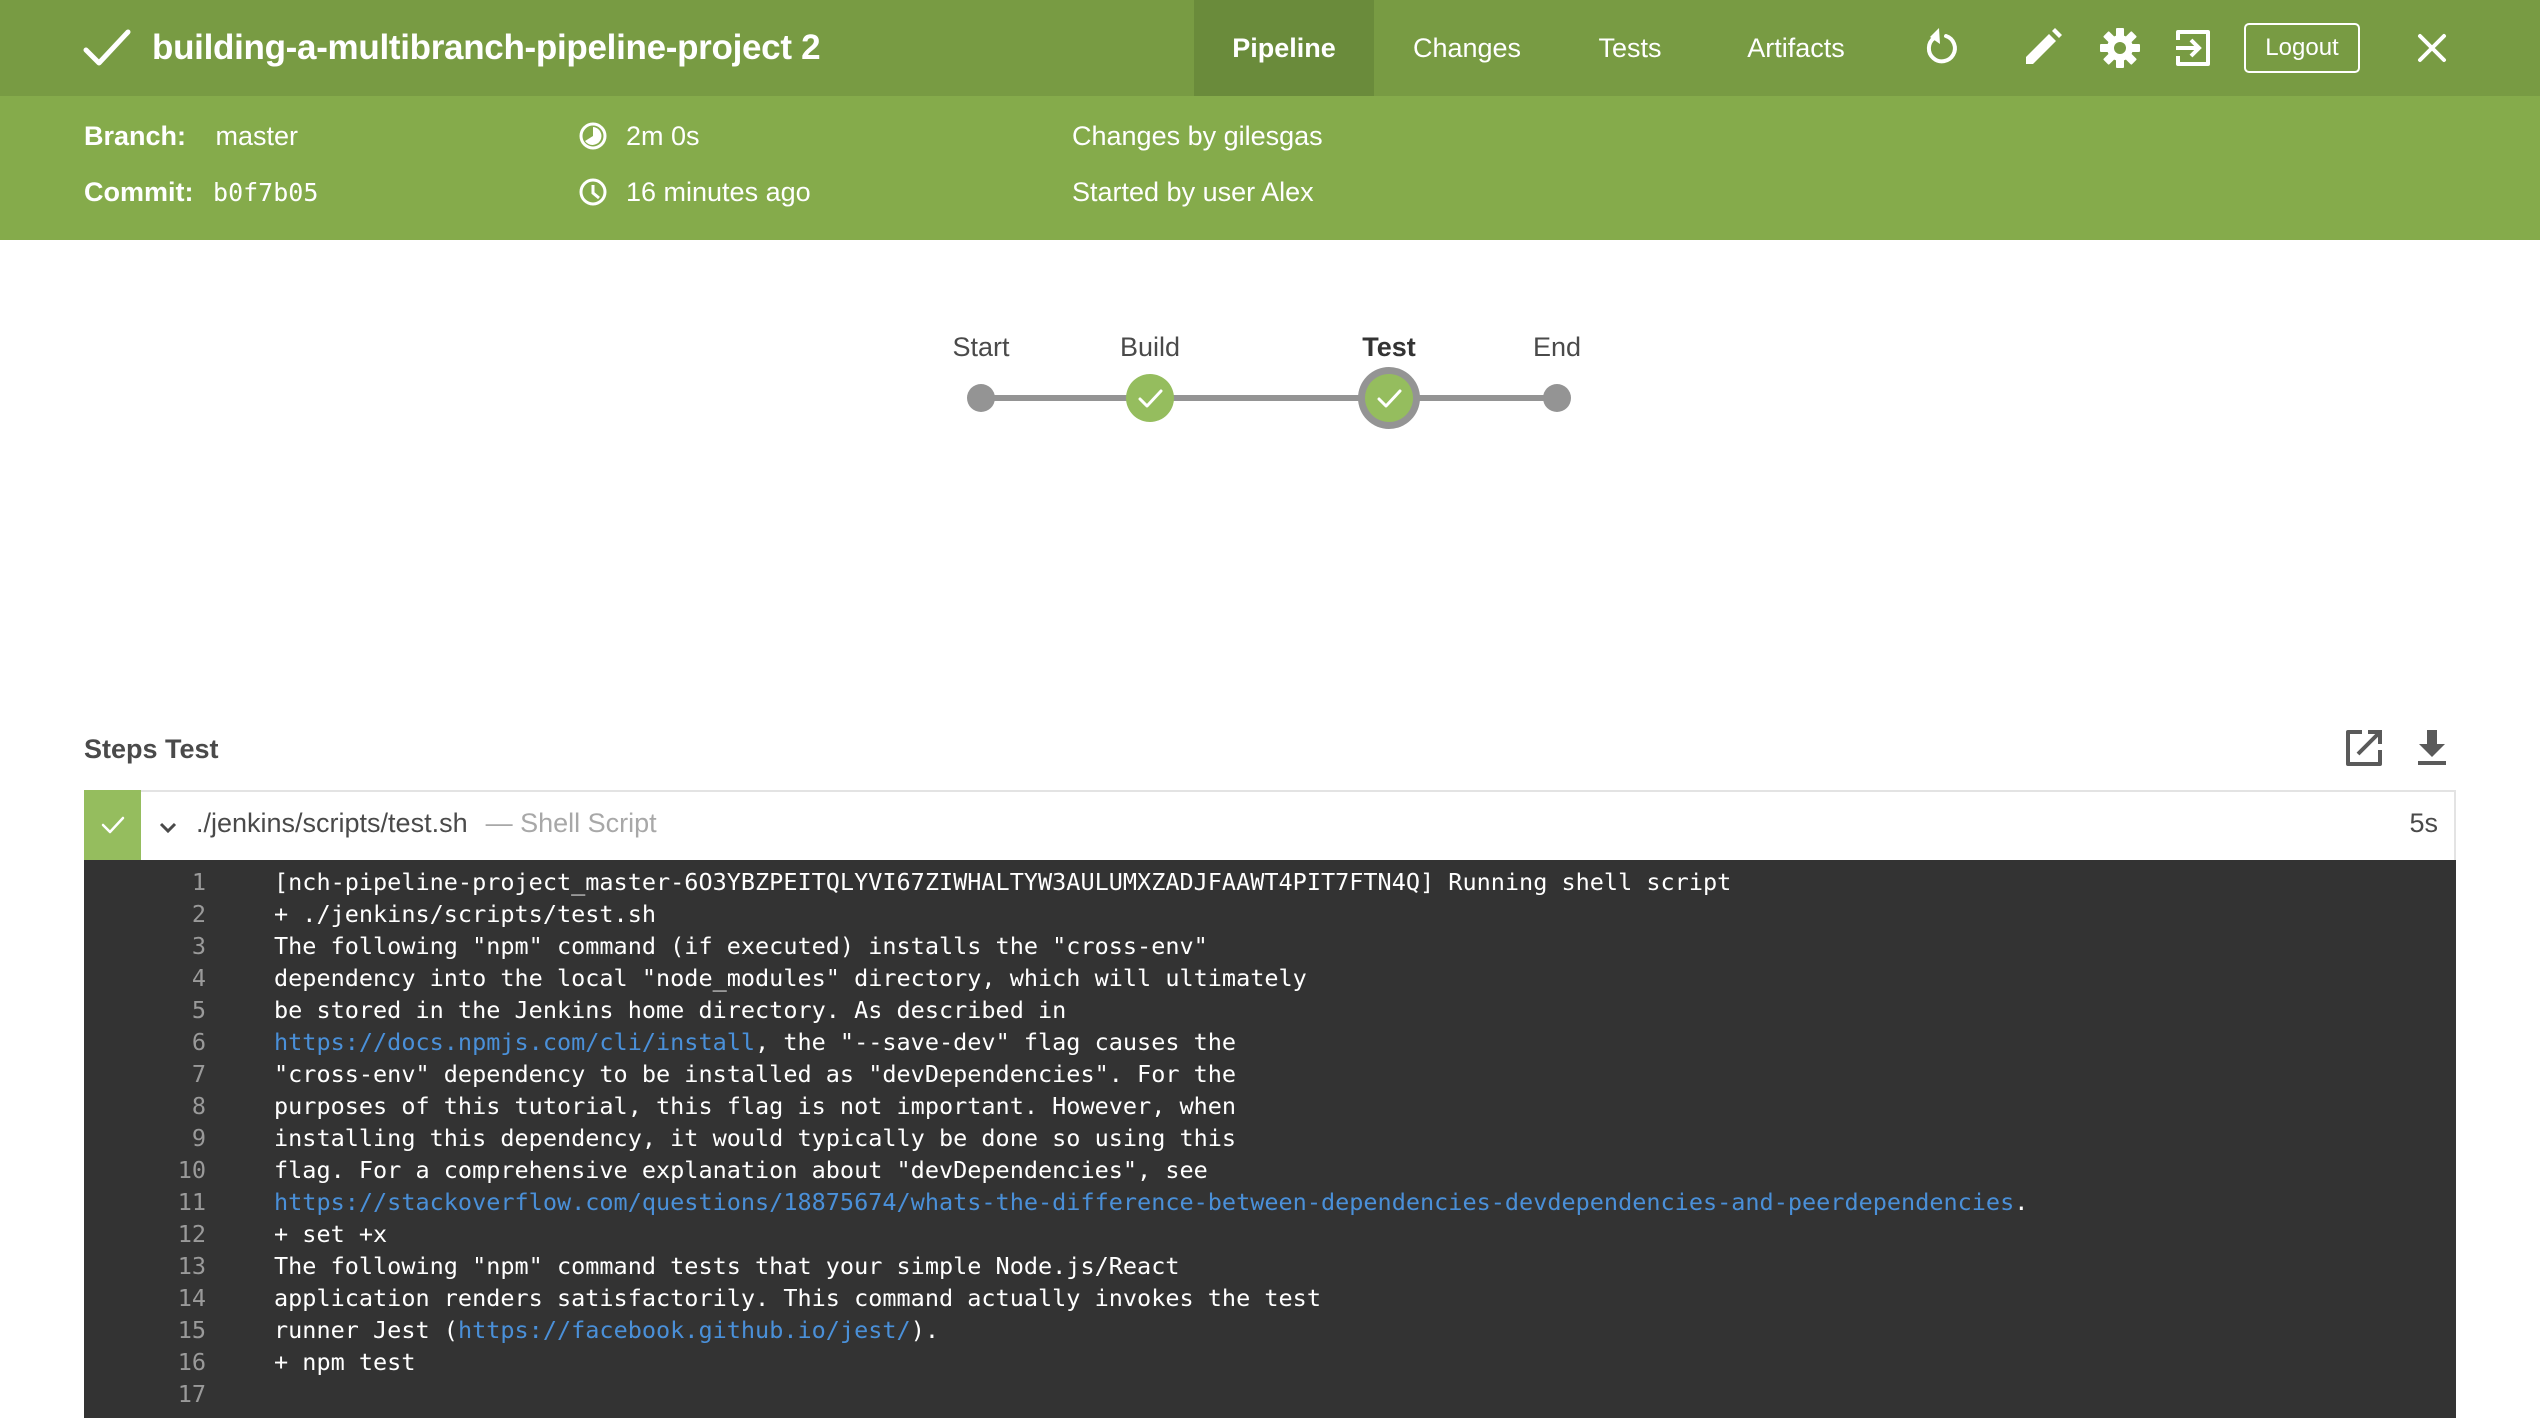 Image resolution: width=2540 pixels, height=1418 pixels. I want to click on duration: 2m 0s, so click(663, 136).